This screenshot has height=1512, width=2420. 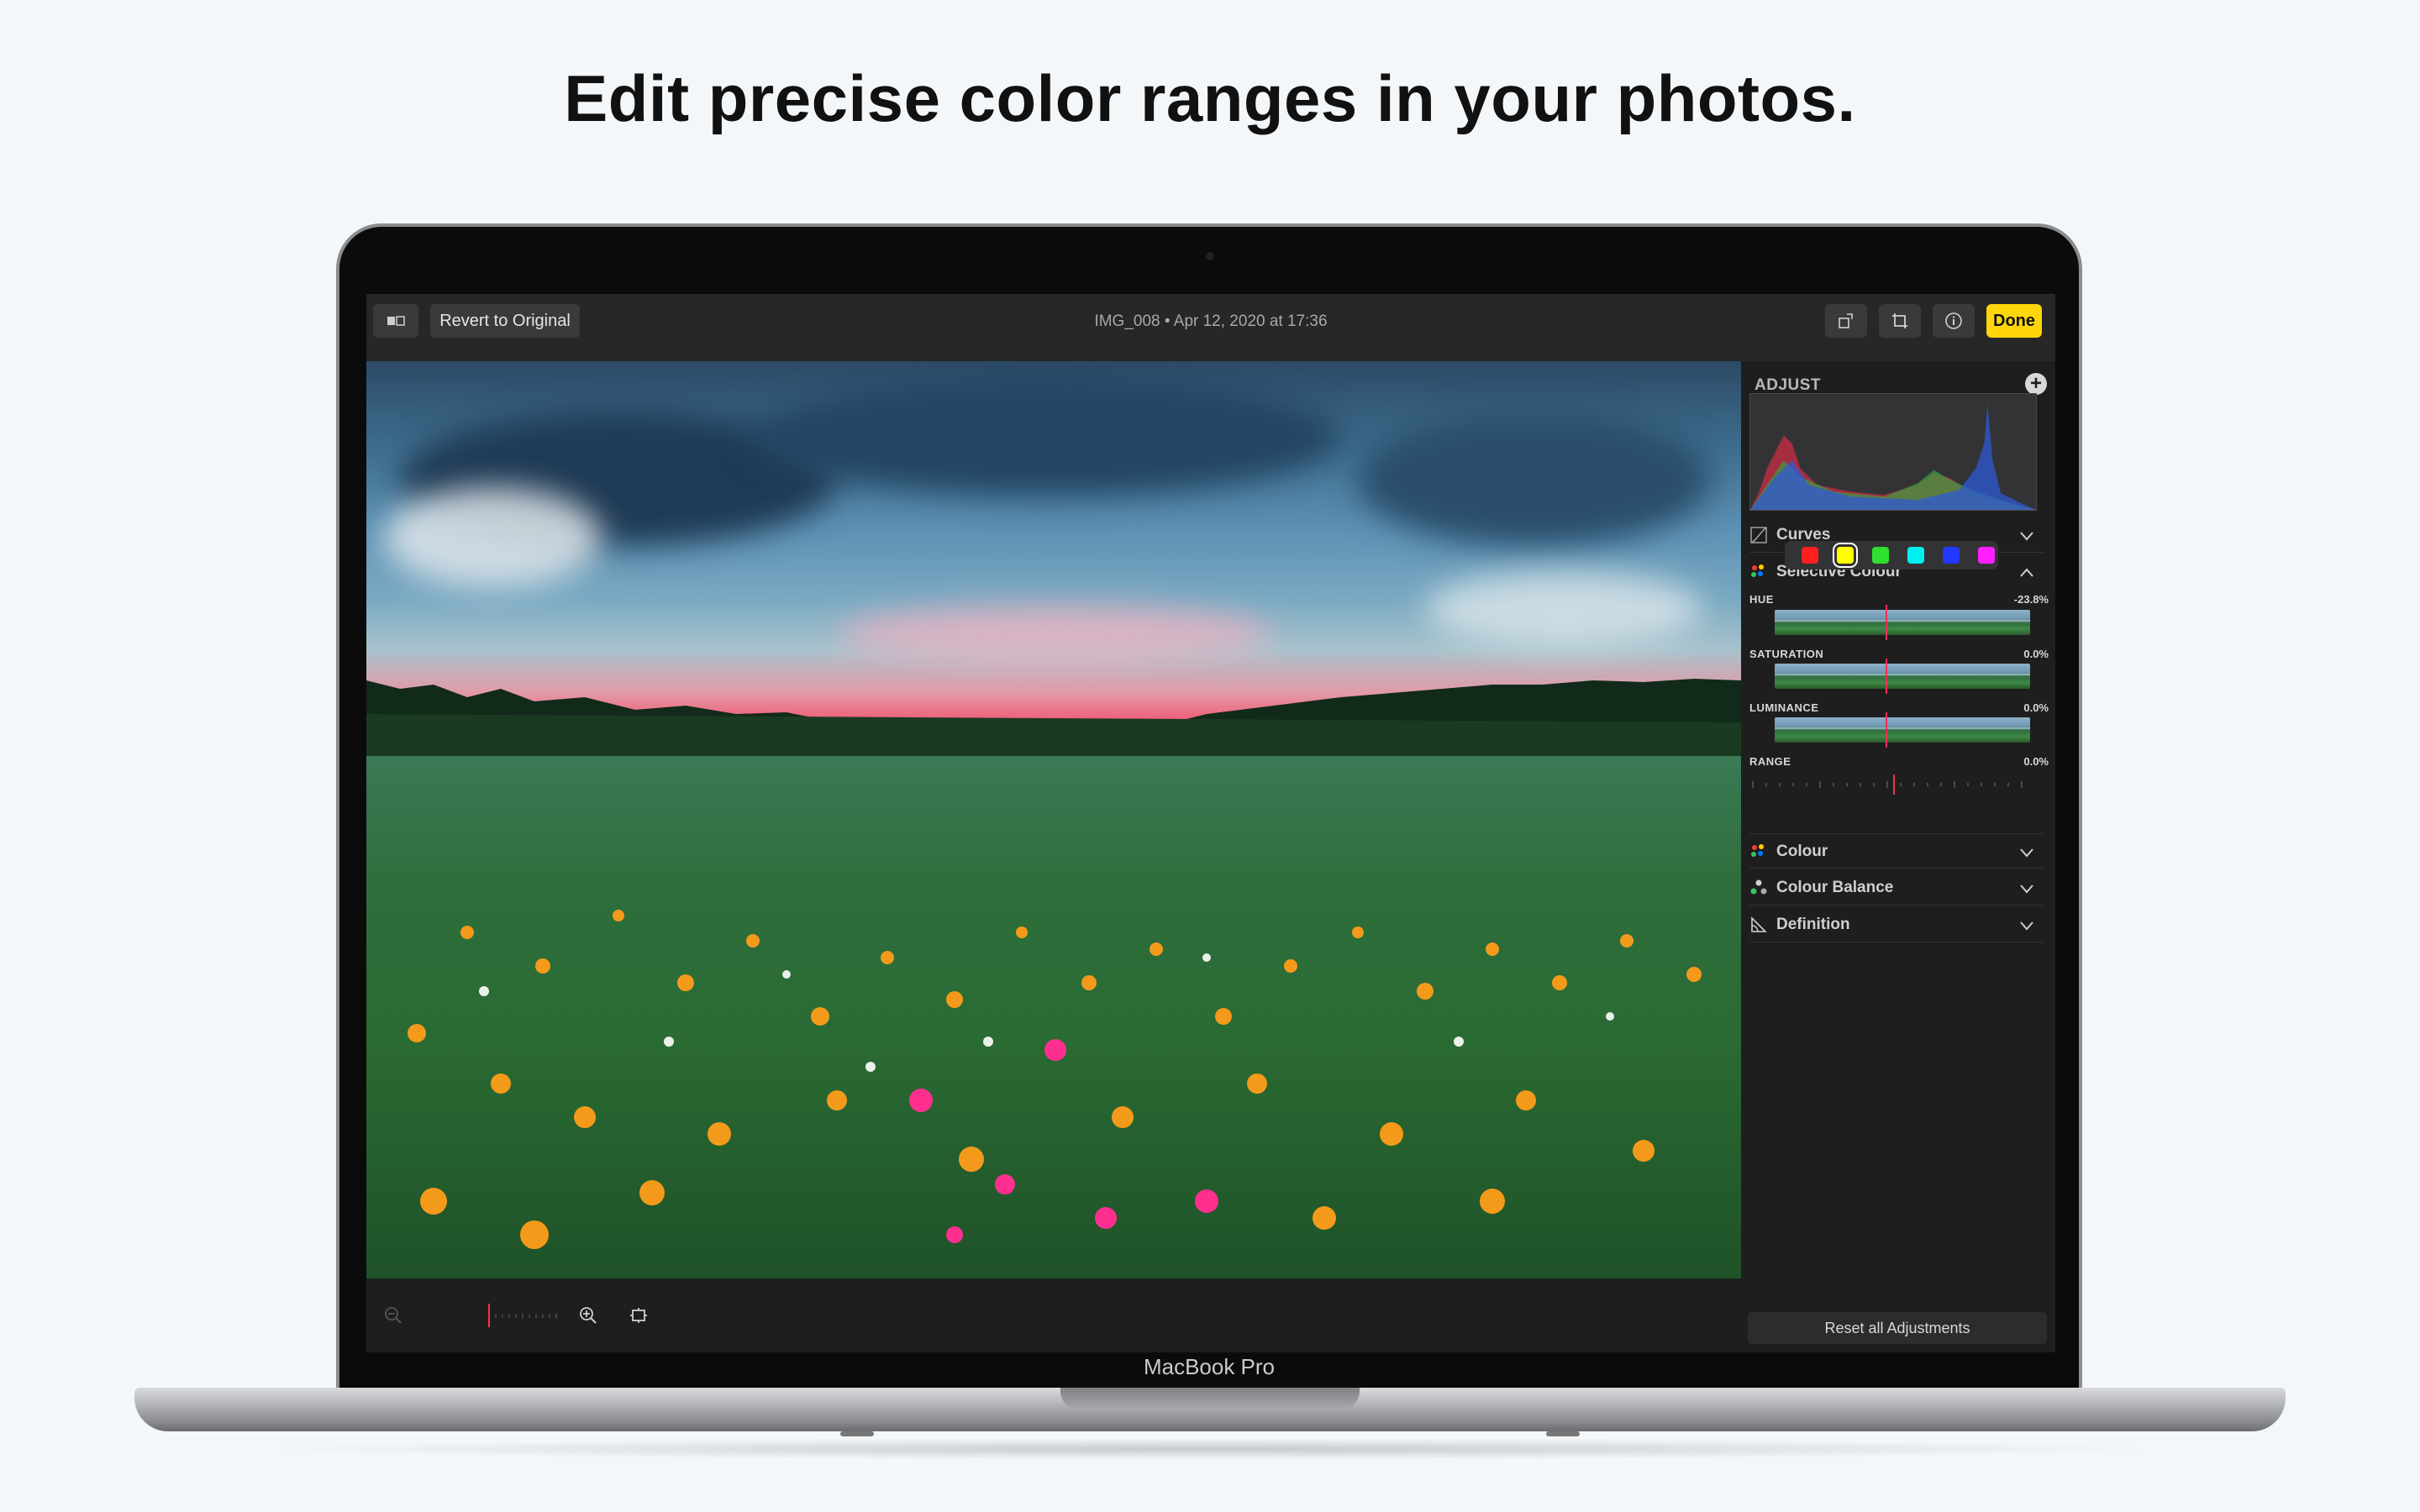 I want to click on colour-swatches, so click(x=1891, y=555).